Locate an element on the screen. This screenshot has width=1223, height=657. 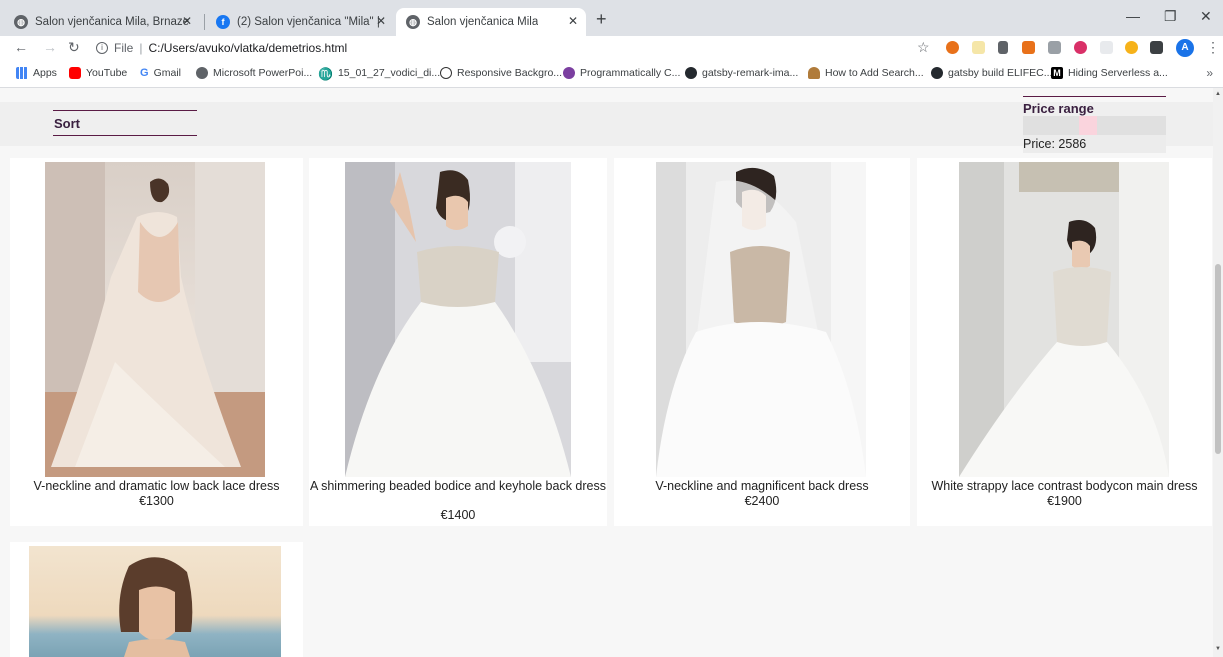
x-circle-icon is located at coordinates (446, 73).